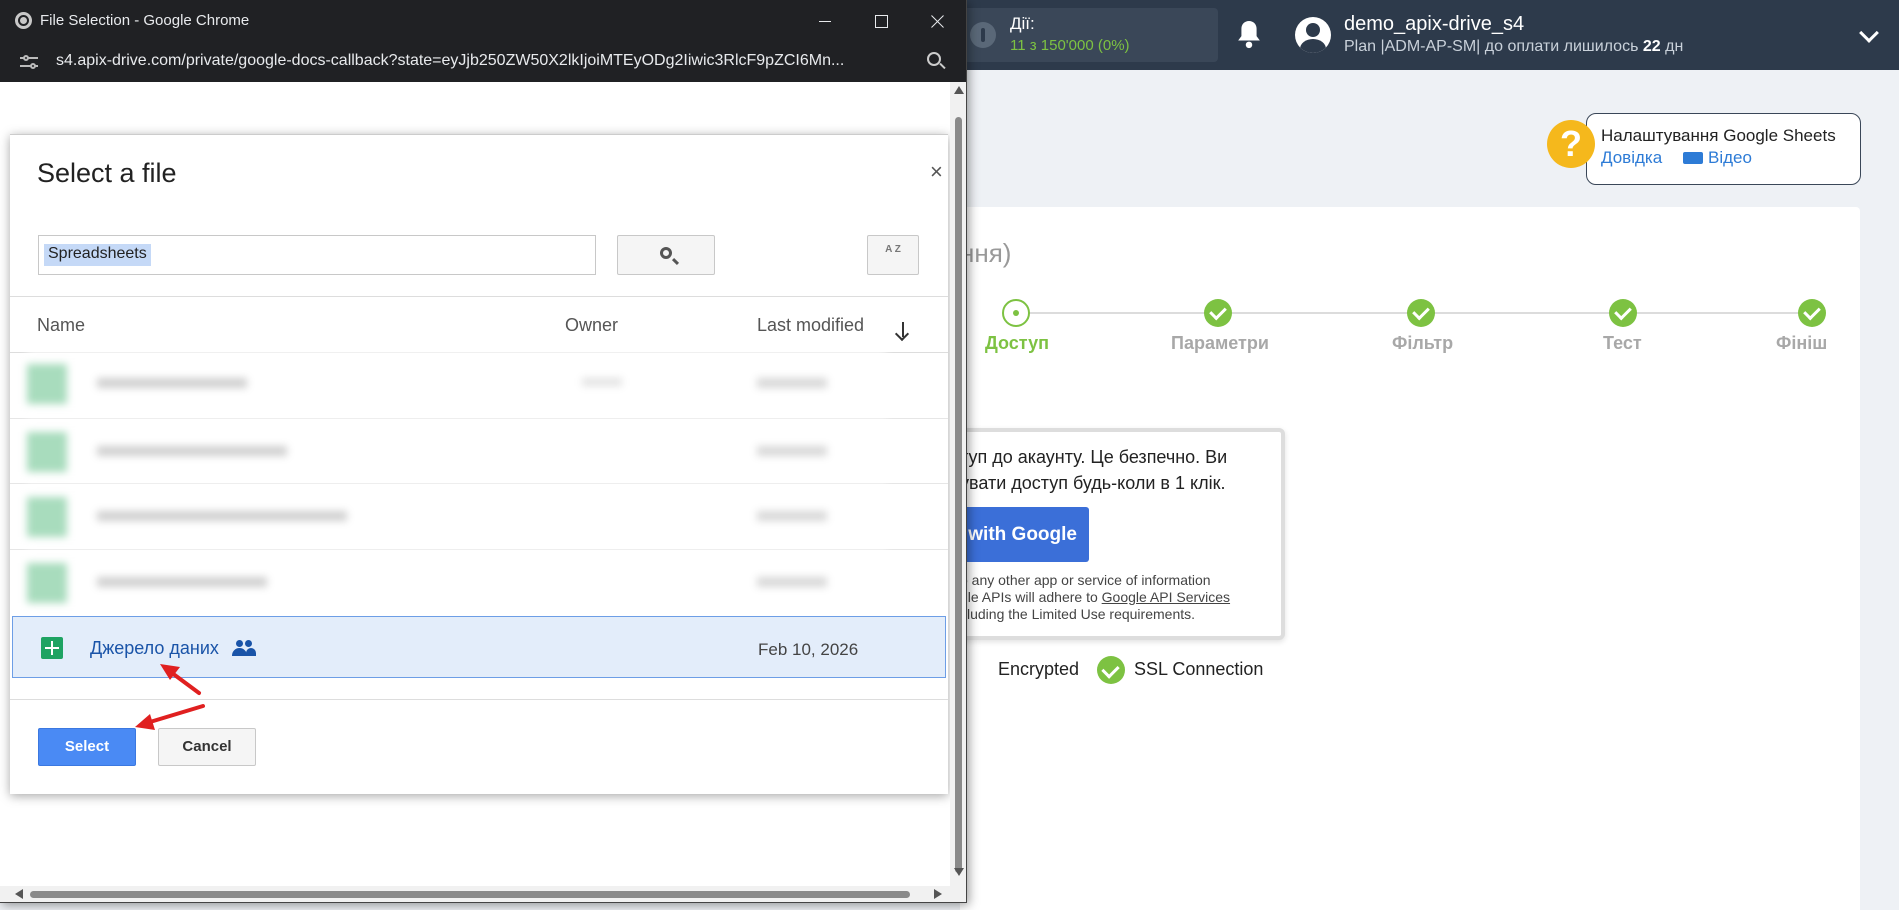 This screenshot has width=1899, height=910. Describe the element at coordinates (1111, 670) in the screenshot. I see `ssl-icon` at that location.